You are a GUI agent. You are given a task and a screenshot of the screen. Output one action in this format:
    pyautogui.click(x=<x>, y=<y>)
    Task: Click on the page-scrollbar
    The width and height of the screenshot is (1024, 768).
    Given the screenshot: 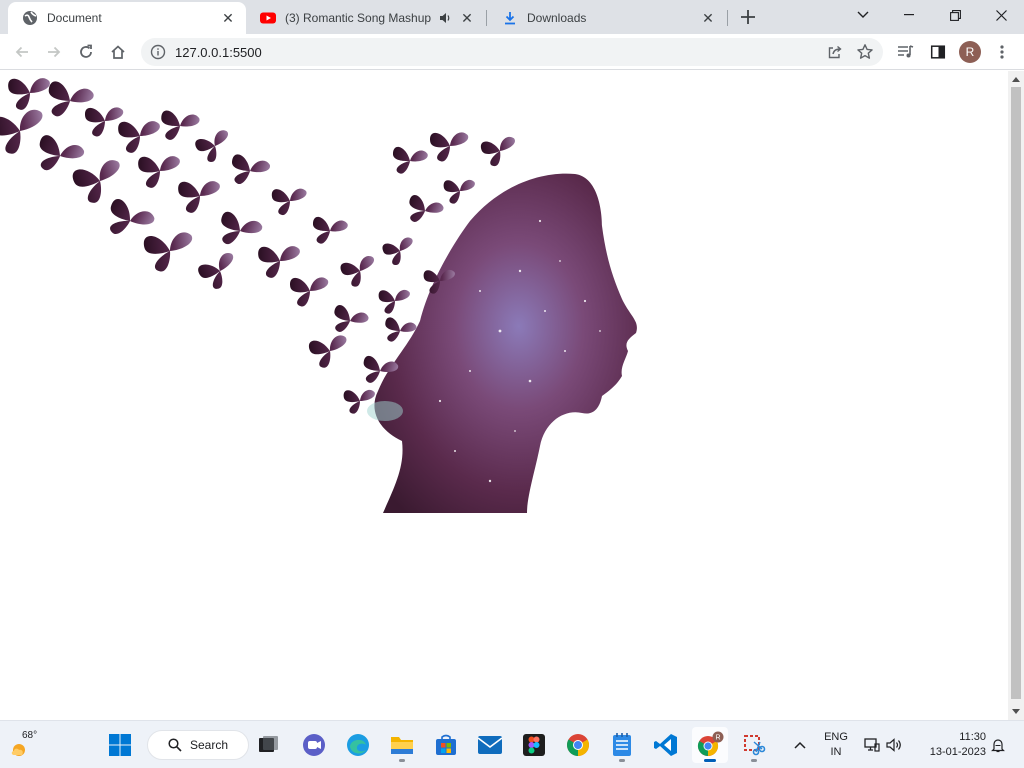 What is the action you would take?
    pyautogui.click(x=1016, y=395)
    